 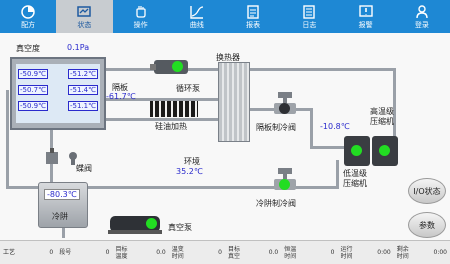 I want to click on params-label: 参数, so click(x=427, y=225).